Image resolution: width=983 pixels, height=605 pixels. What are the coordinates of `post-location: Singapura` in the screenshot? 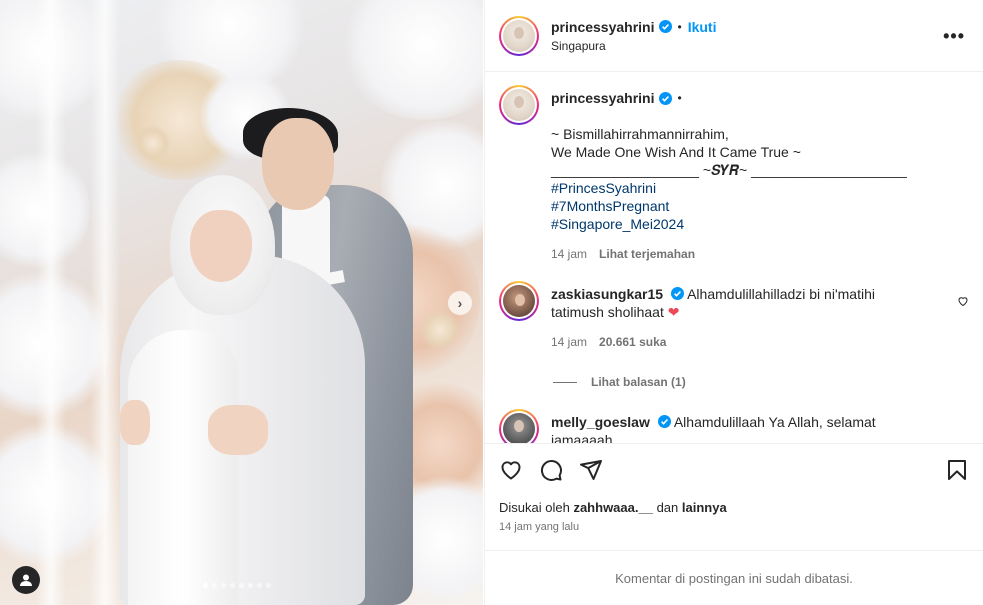 It's located at (633, 46).